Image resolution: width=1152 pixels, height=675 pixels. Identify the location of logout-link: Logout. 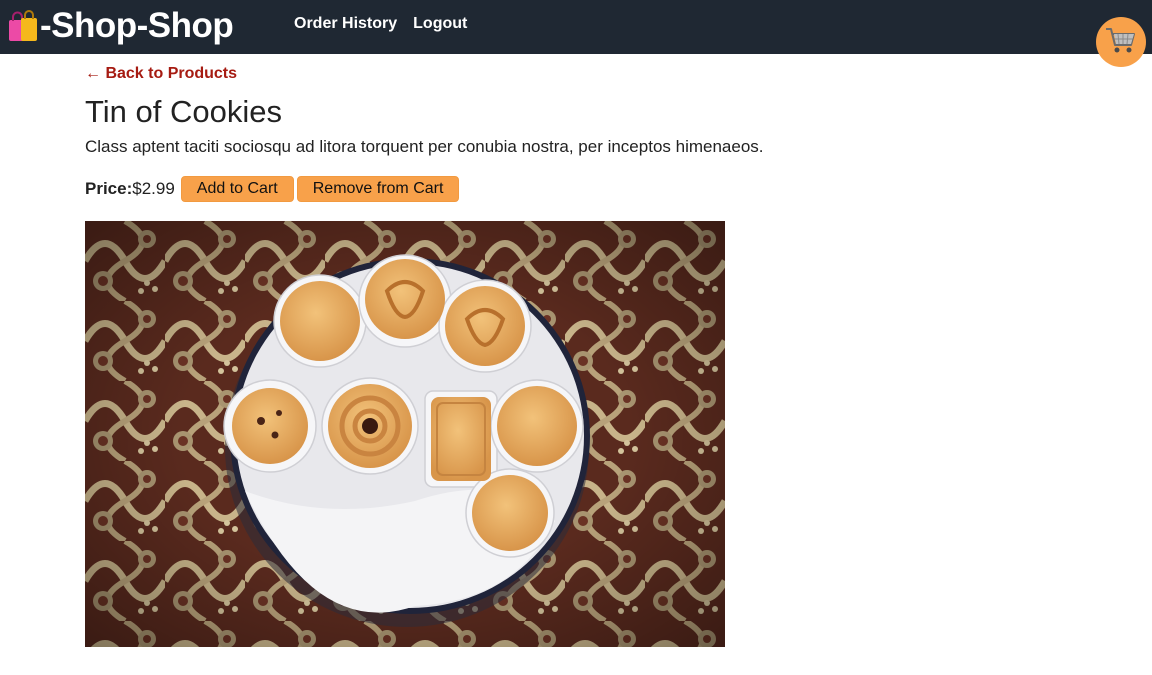
(440, 24).